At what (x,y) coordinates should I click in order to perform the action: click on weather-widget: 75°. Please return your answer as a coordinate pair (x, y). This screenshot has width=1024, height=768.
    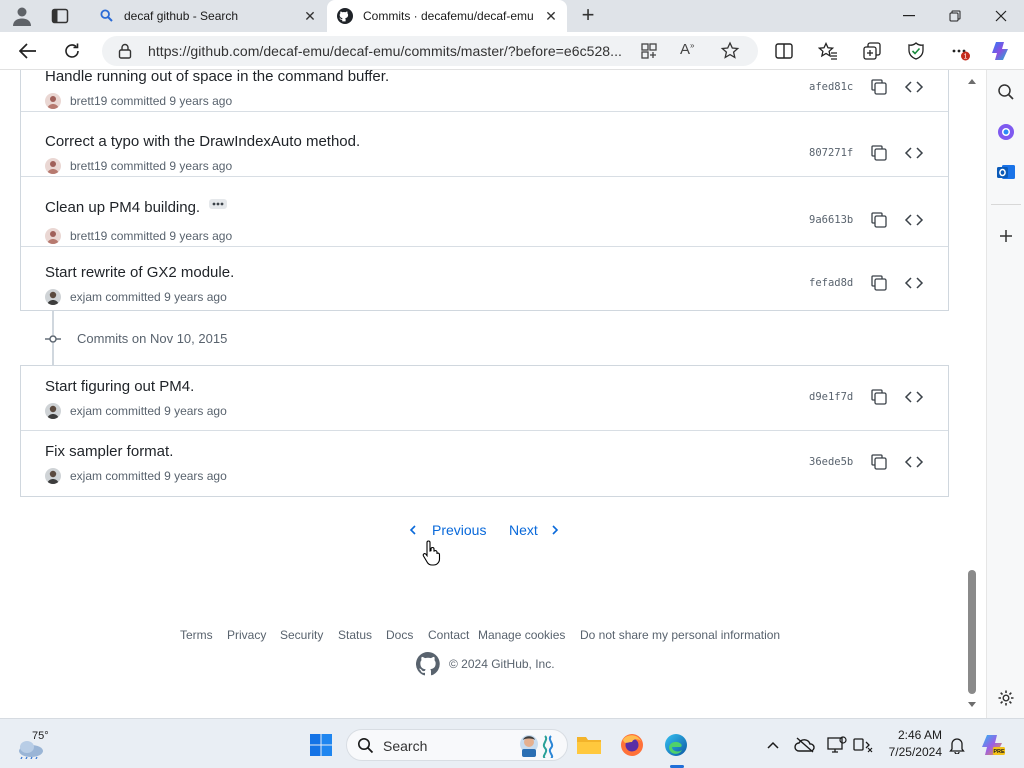
    Looking at the image, I should click on (40, 745).